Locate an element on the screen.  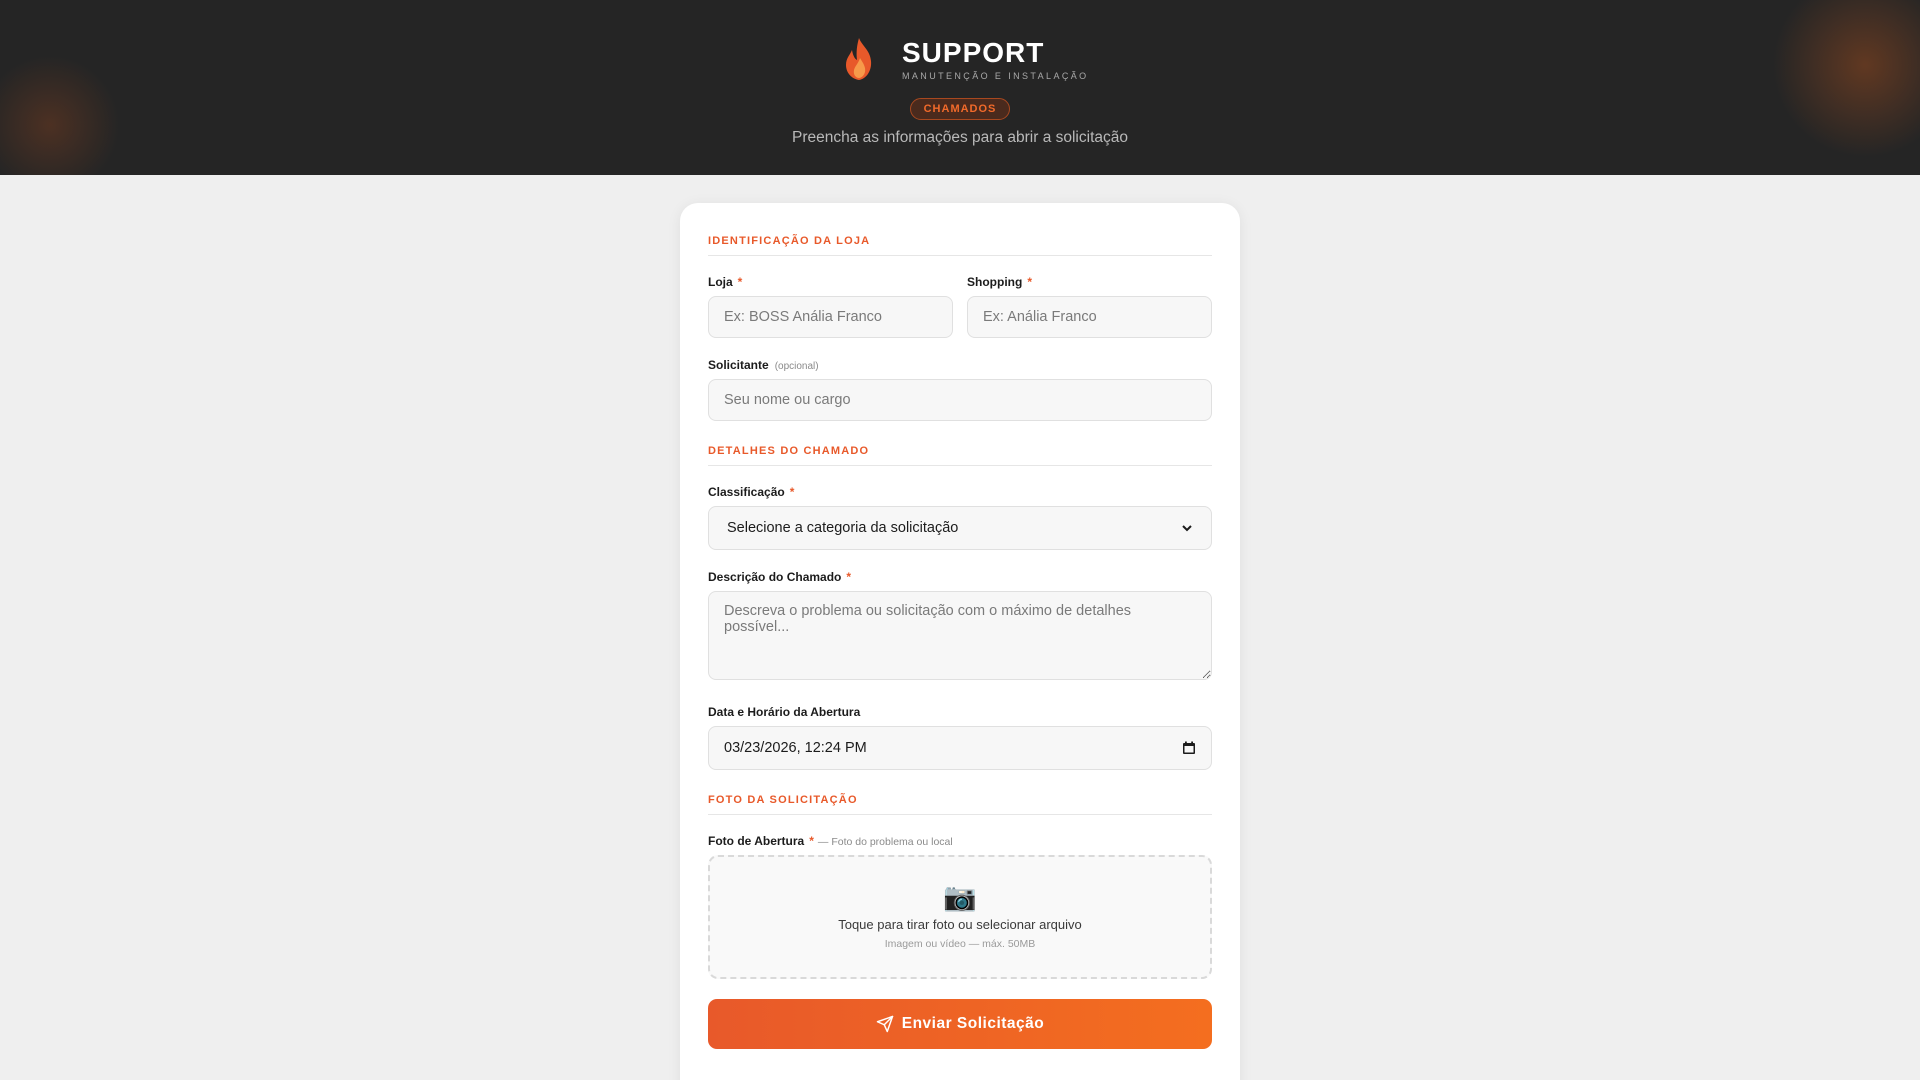
data-hora-input: 03/23/2026, 12:24 PM is located at coordinates (960, 748).